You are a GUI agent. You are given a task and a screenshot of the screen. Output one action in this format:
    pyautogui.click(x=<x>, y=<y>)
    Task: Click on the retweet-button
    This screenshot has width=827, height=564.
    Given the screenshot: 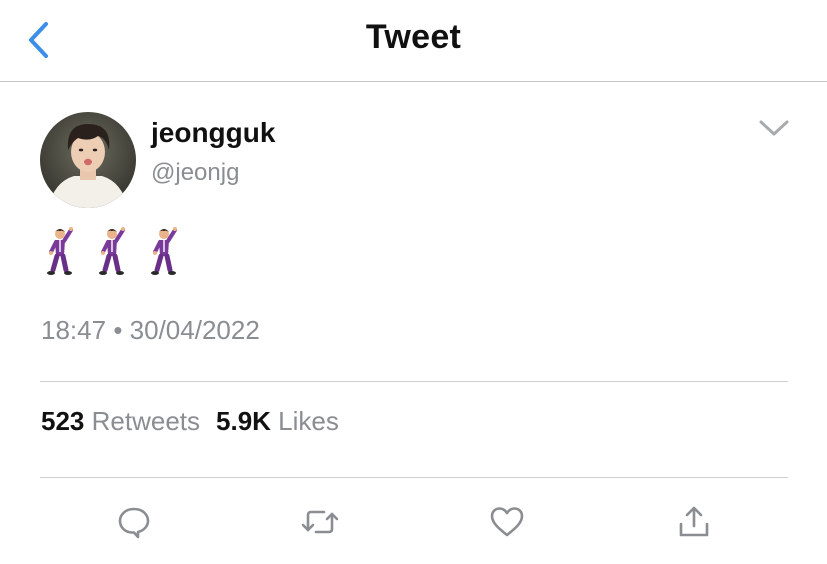 What is the action you would take?
    pyautogui.click(x=320, y=522)
    